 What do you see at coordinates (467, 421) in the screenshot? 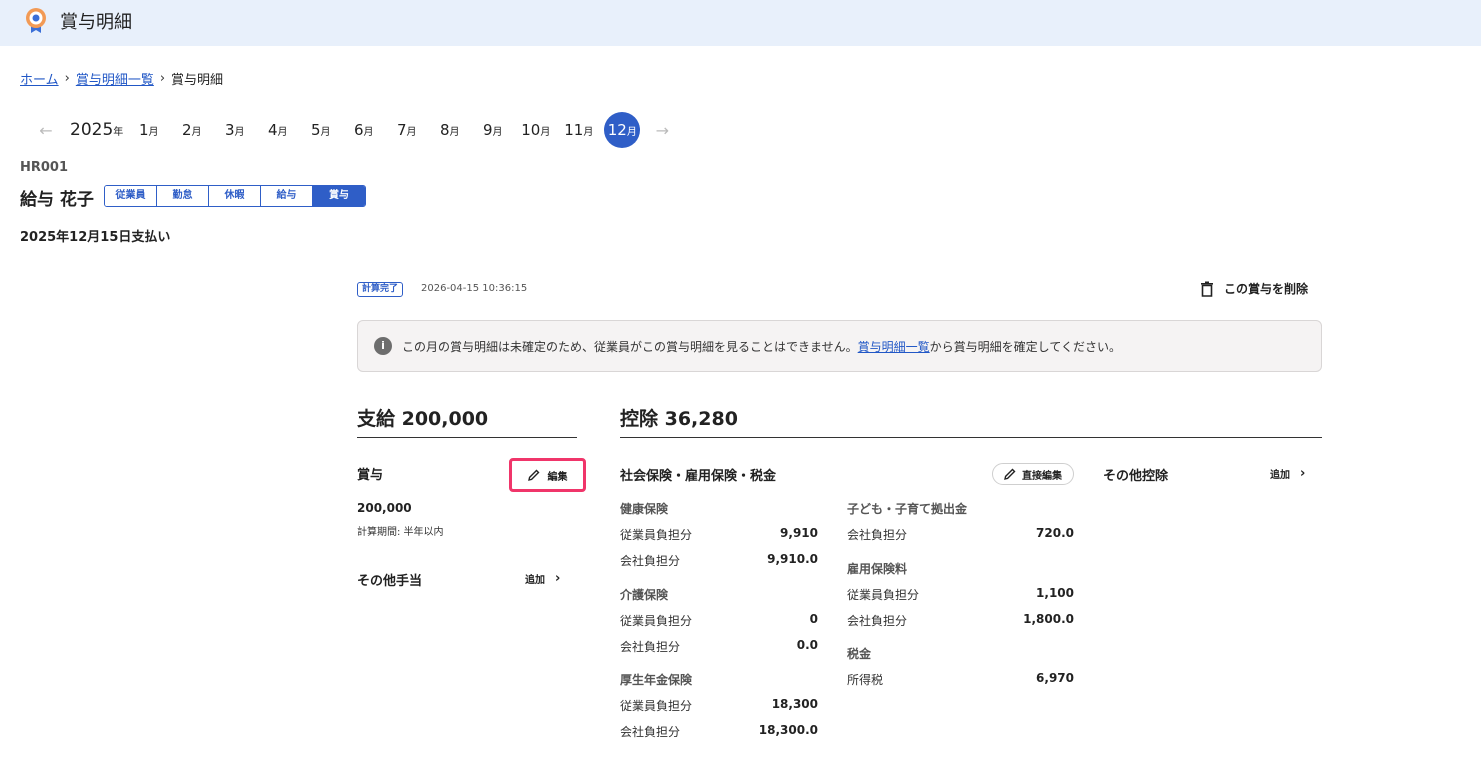
I see `payment-heading: 支給 200,000` at bounding box center [467, 421].